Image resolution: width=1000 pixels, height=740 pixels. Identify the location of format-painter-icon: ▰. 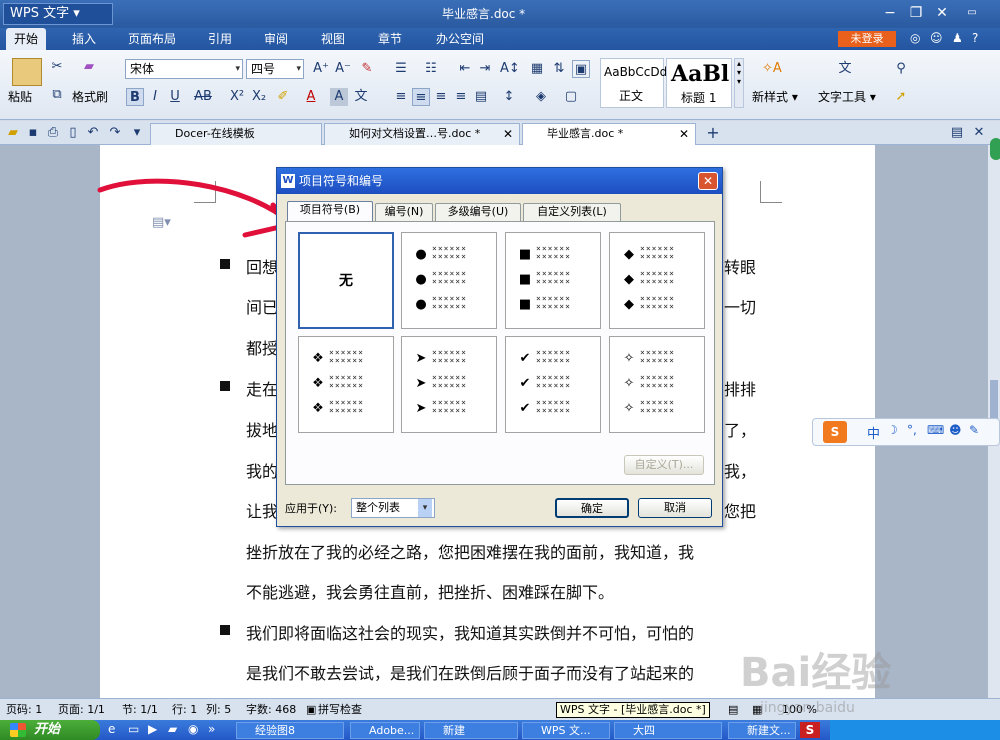
(89, 67).